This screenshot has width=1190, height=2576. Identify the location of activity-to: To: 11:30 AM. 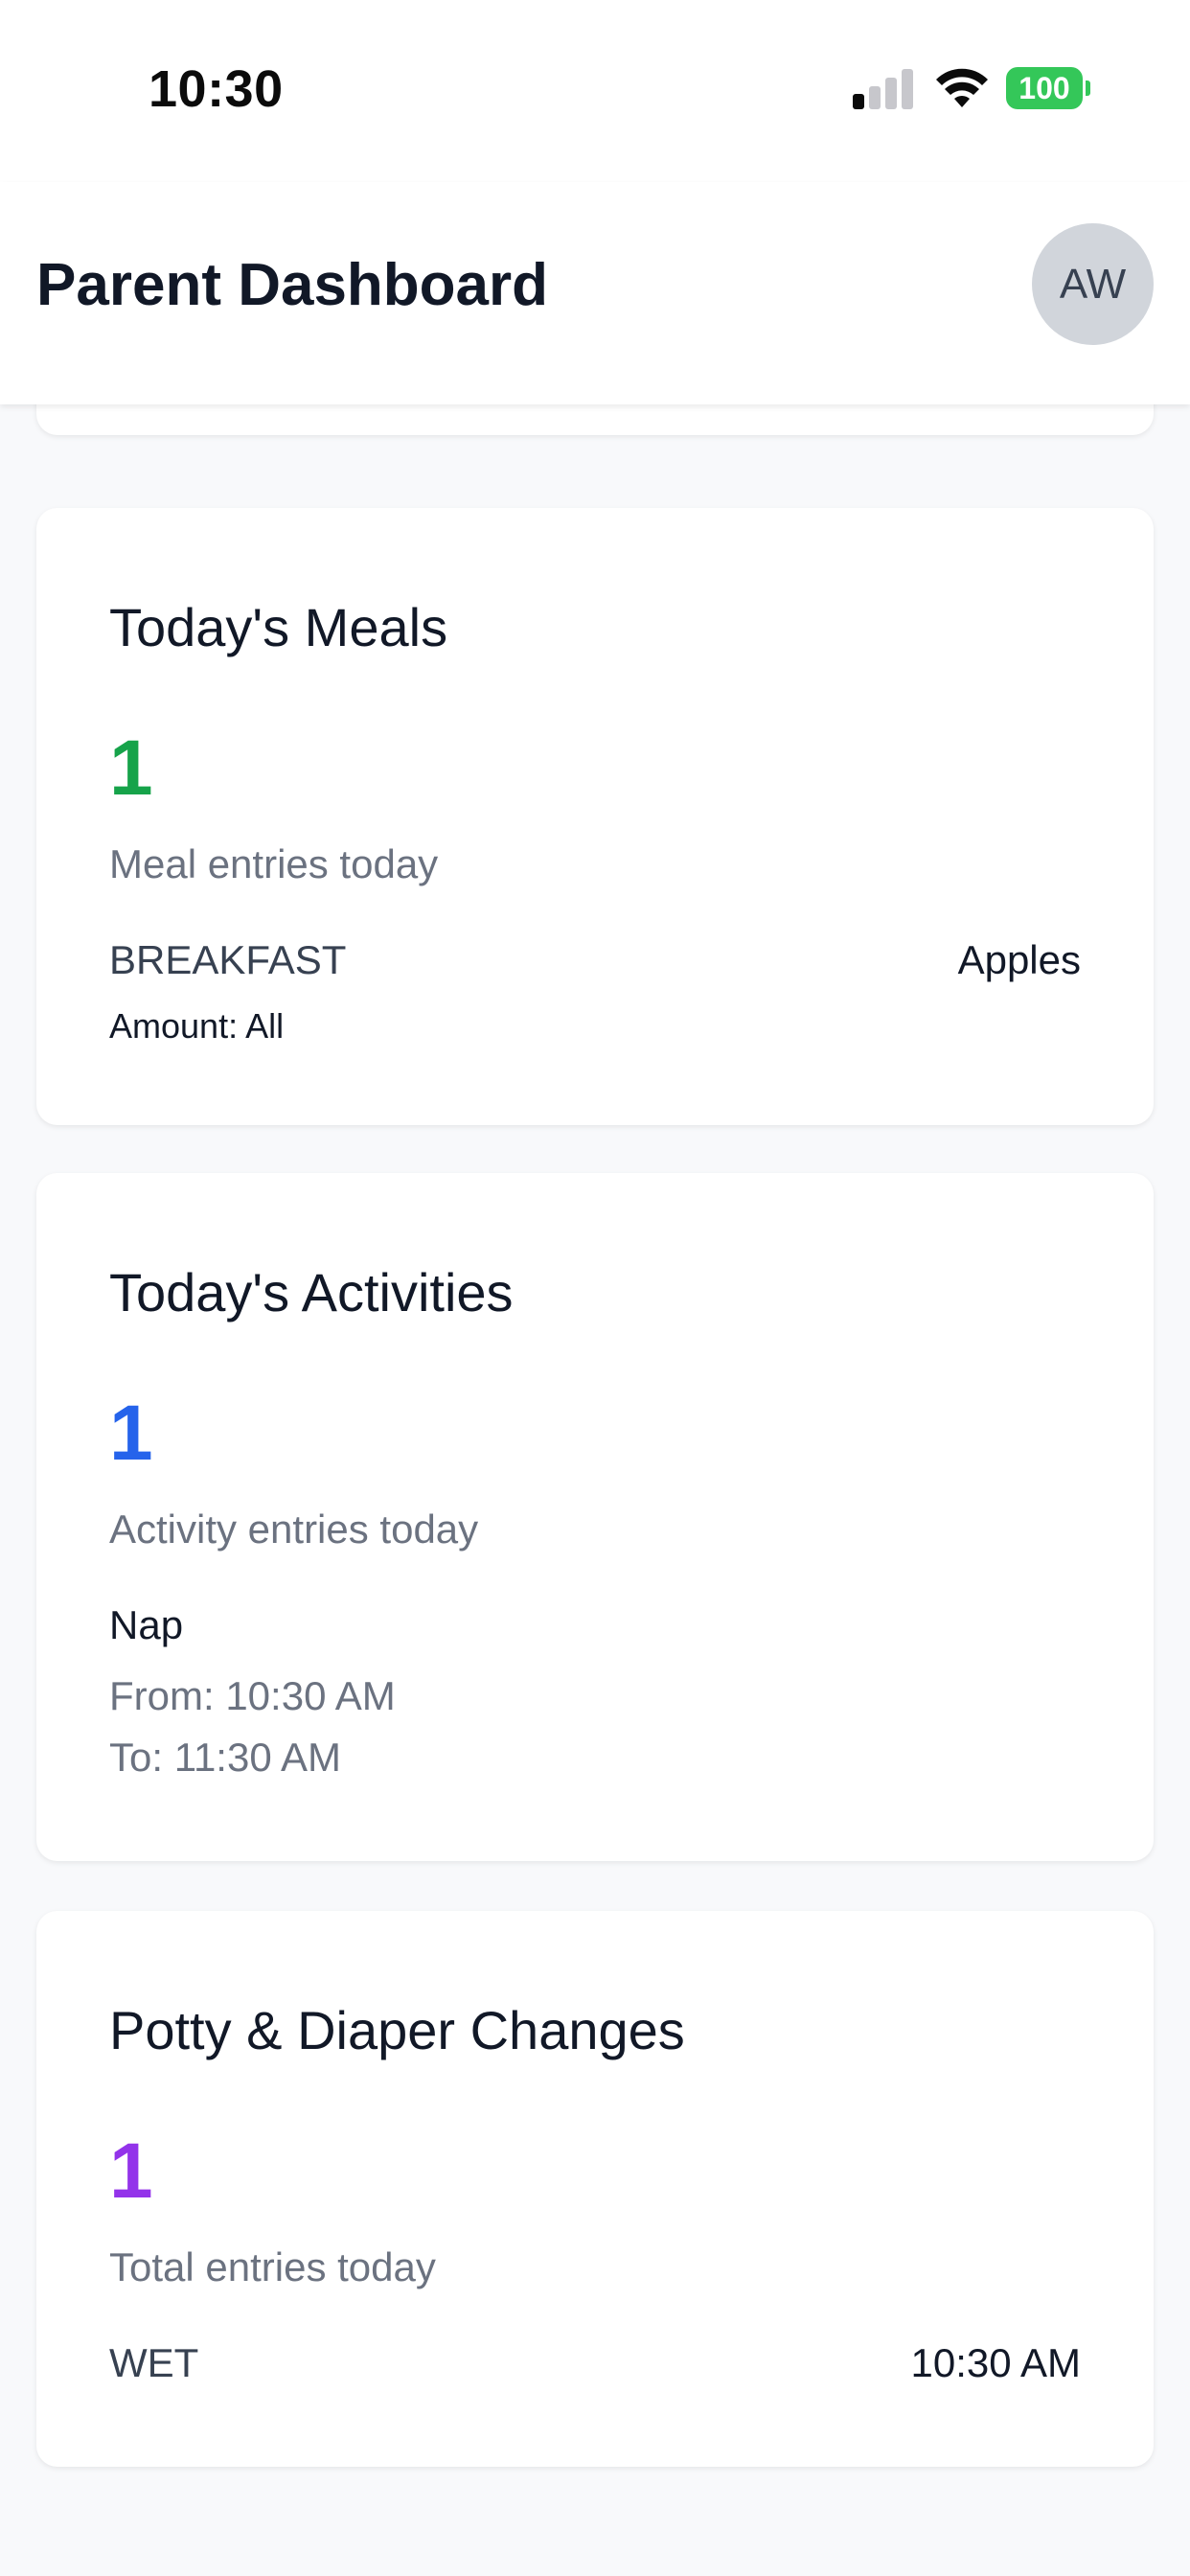
(226, 1757).